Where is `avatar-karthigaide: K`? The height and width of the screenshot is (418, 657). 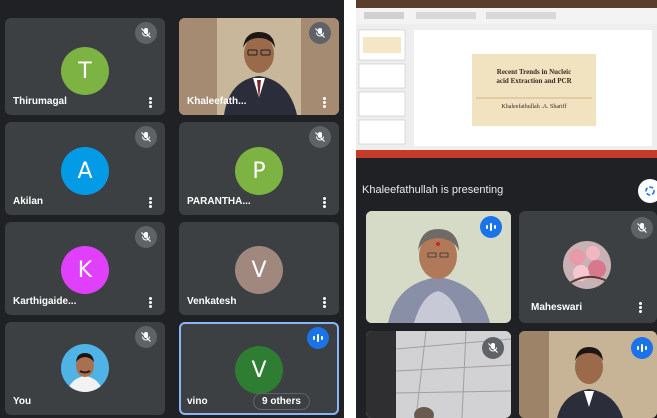
avatar-karthigaide: K is located at coordinates (85, 270).